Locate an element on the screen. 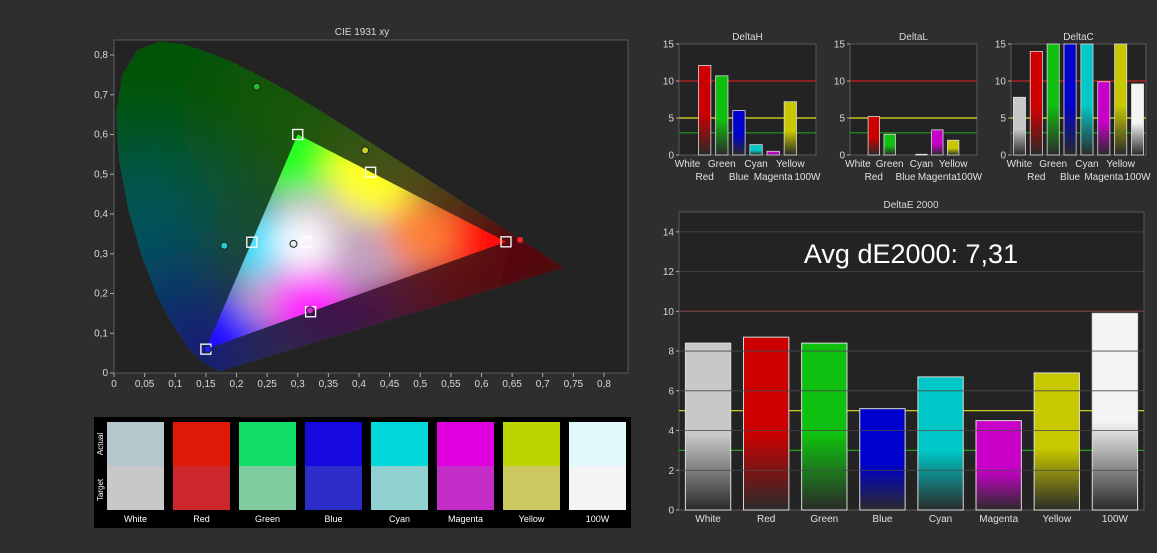 This screenshot has width=1157, height=553. bar-100w is located at coordinates (1115, 411).